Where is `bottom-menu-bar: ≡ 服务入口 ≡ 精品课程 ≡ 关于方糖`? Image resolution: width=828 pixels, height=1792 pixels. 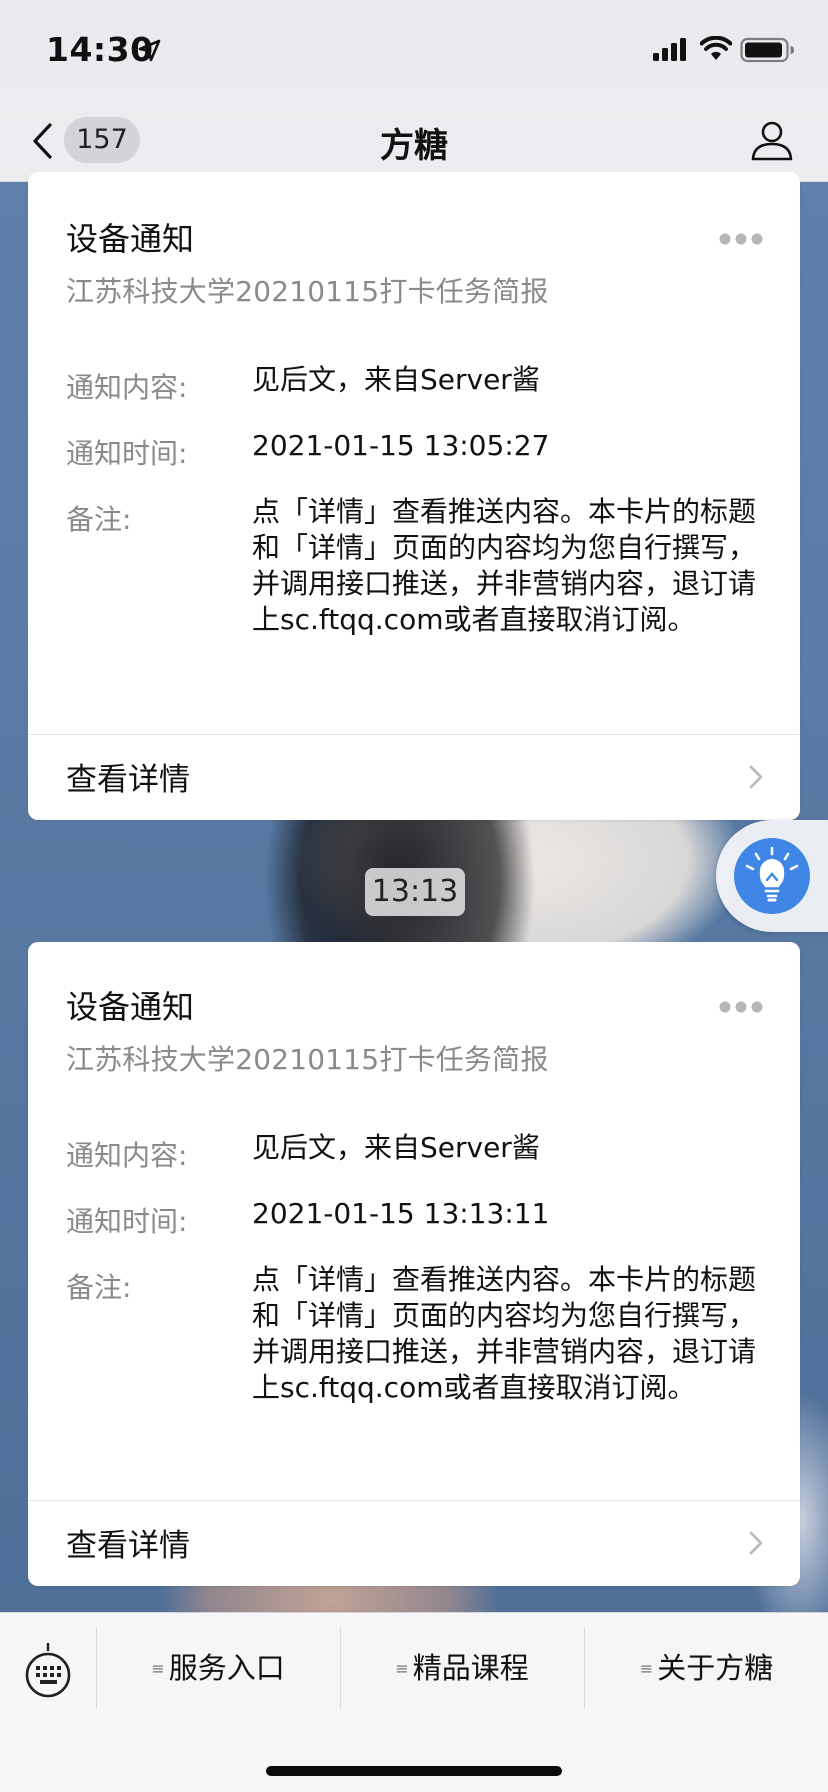 bottom-menu-bar: ≡ 服务入口 ≡ 精品课程 ≡ 关于方糖 is located at coordinates (414, 1702).